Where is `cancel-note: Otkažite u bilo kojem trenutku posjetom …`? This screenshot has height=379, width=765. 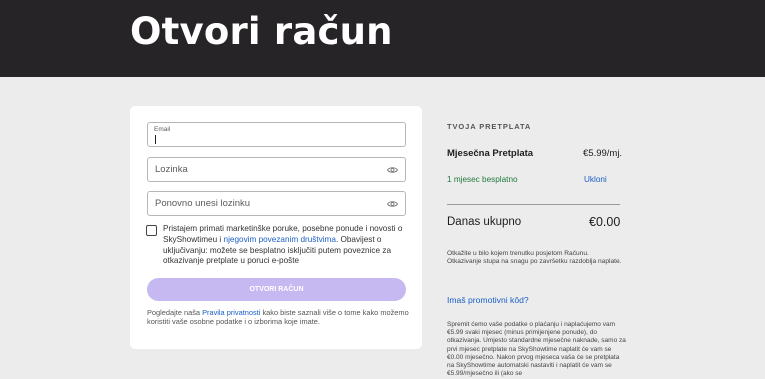 cancel-note: Otkažite u bilo kojem trenutku posjetom … is located at coordinates (534, 258).